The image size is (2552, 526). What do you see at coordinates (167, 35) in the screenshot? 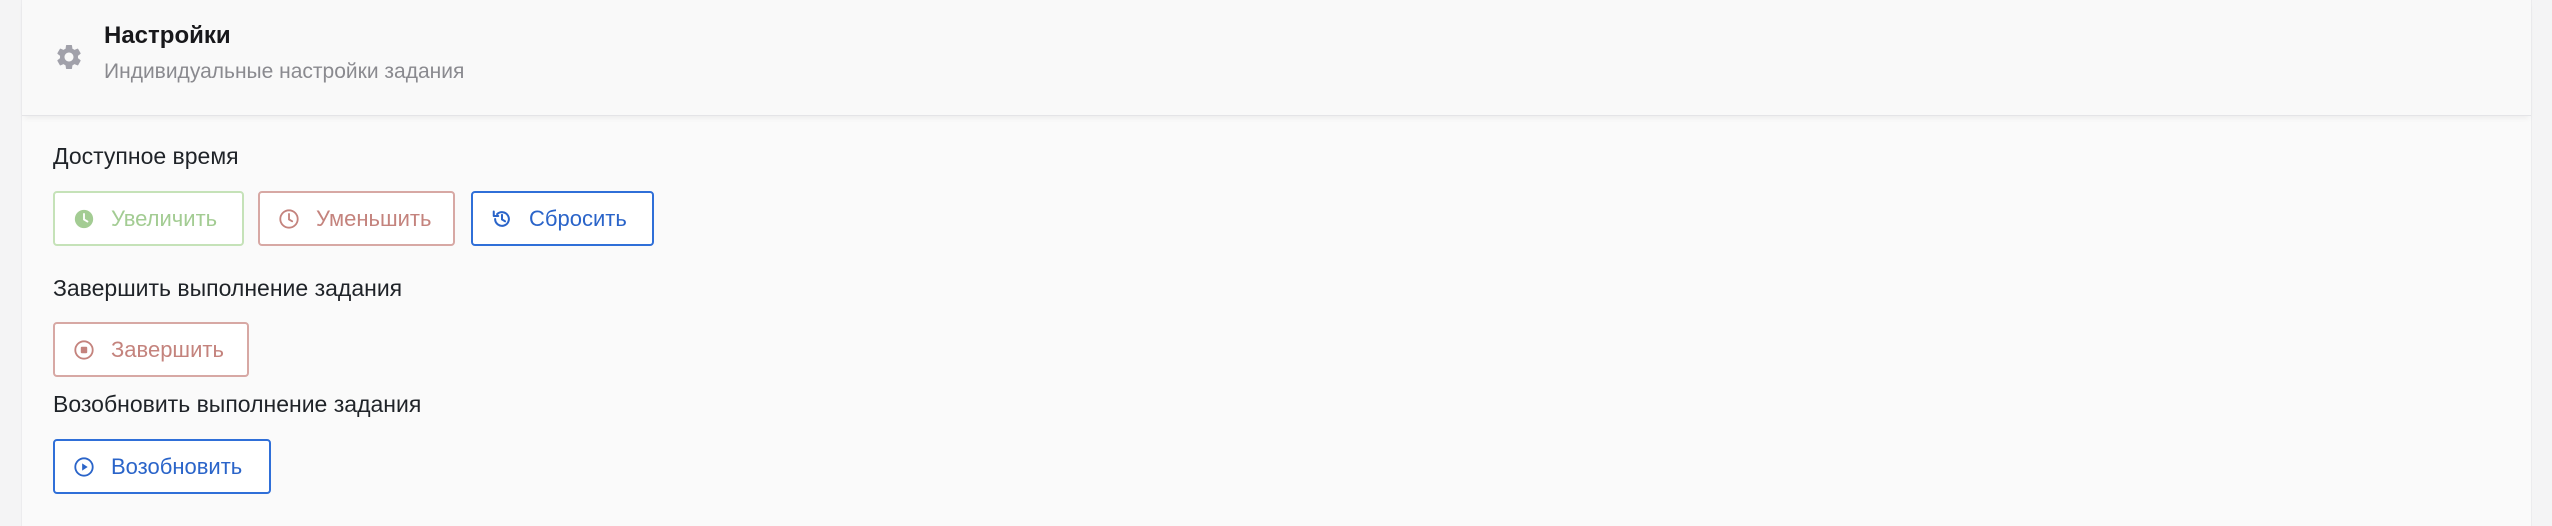
I see `page-title: Настройки` at bounding box center [167, 35].